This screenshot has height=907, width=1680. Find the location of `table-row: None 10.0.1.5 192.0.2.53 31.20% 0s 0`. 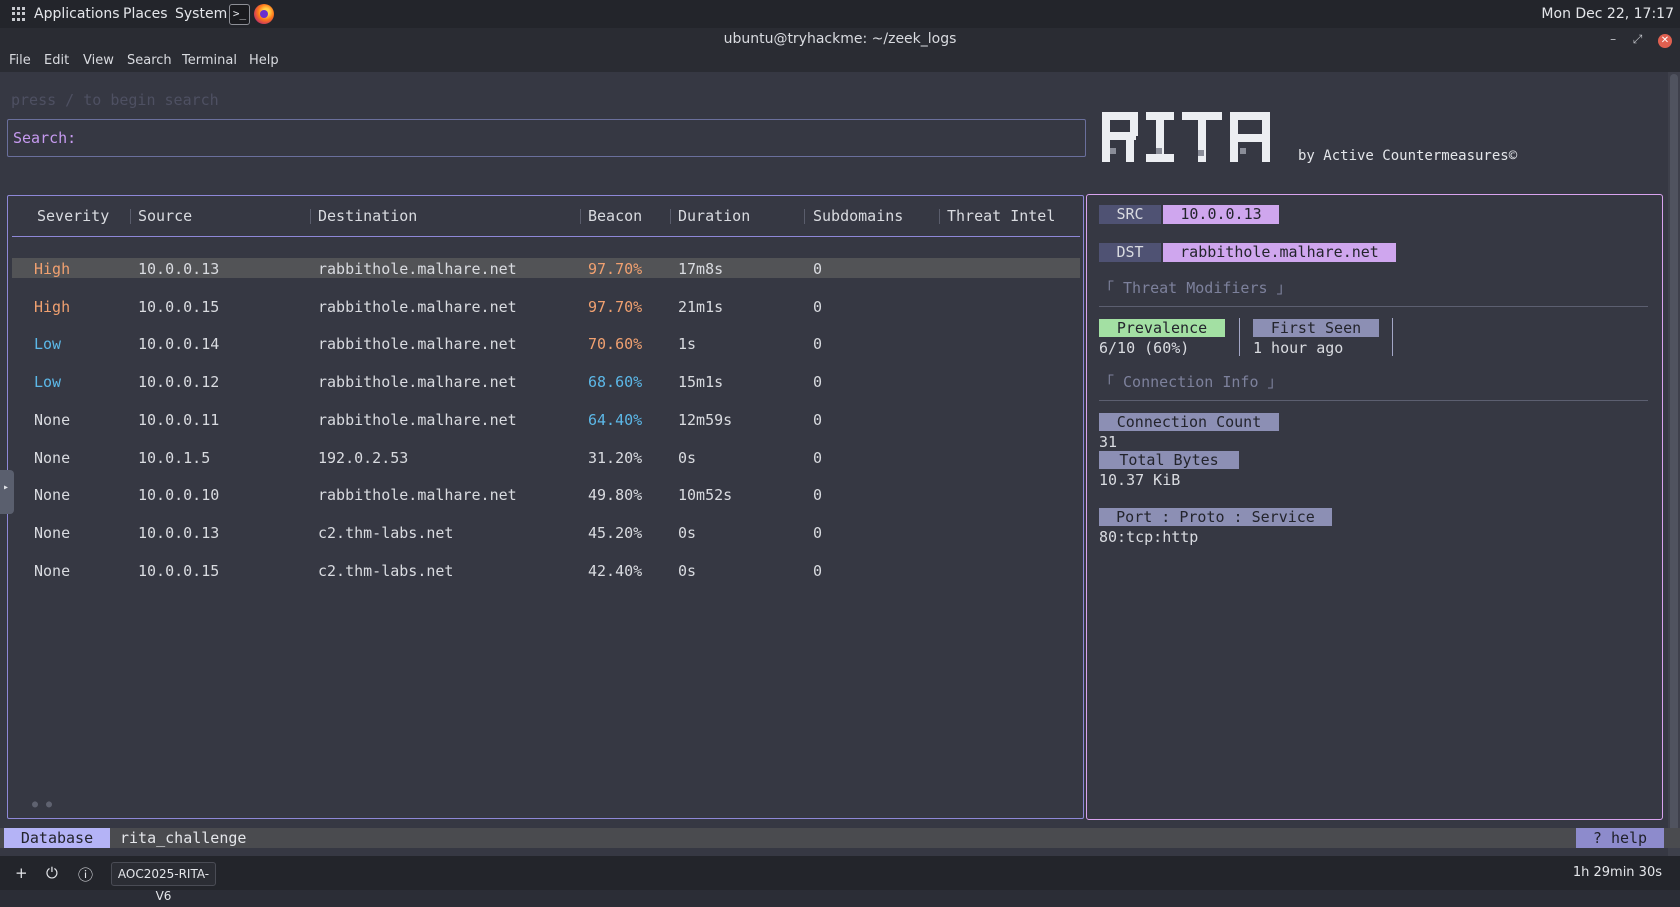

table-row: None 10.0.1.5 192.0.2.53 31.20% 0s 0 is located at coordinates (546, 457).